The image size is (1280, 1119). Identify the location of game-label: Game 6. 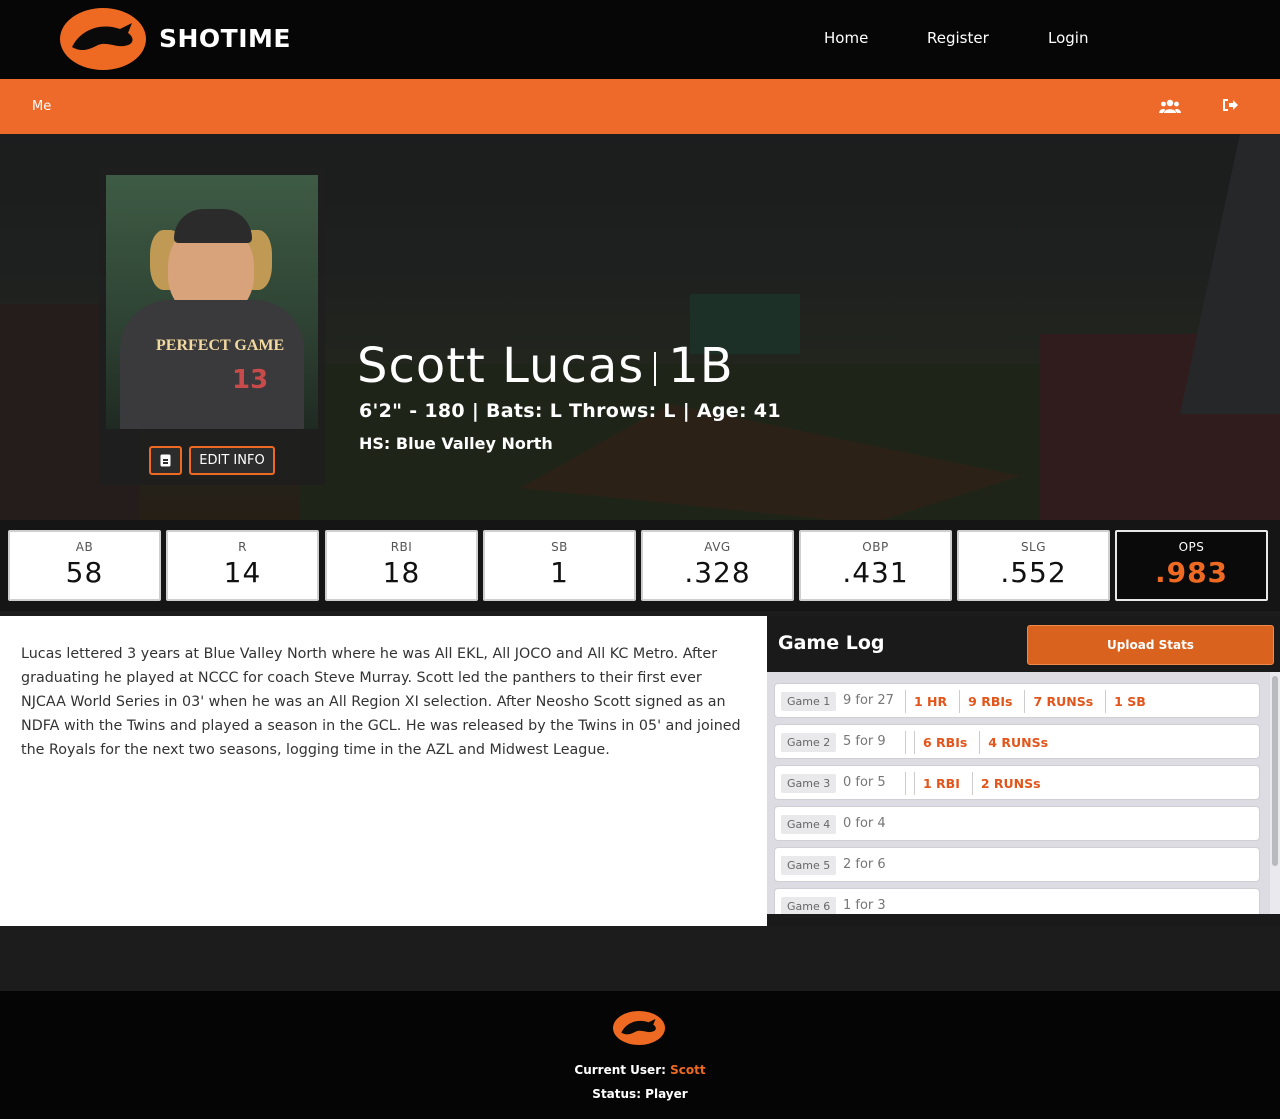
(809, 905).